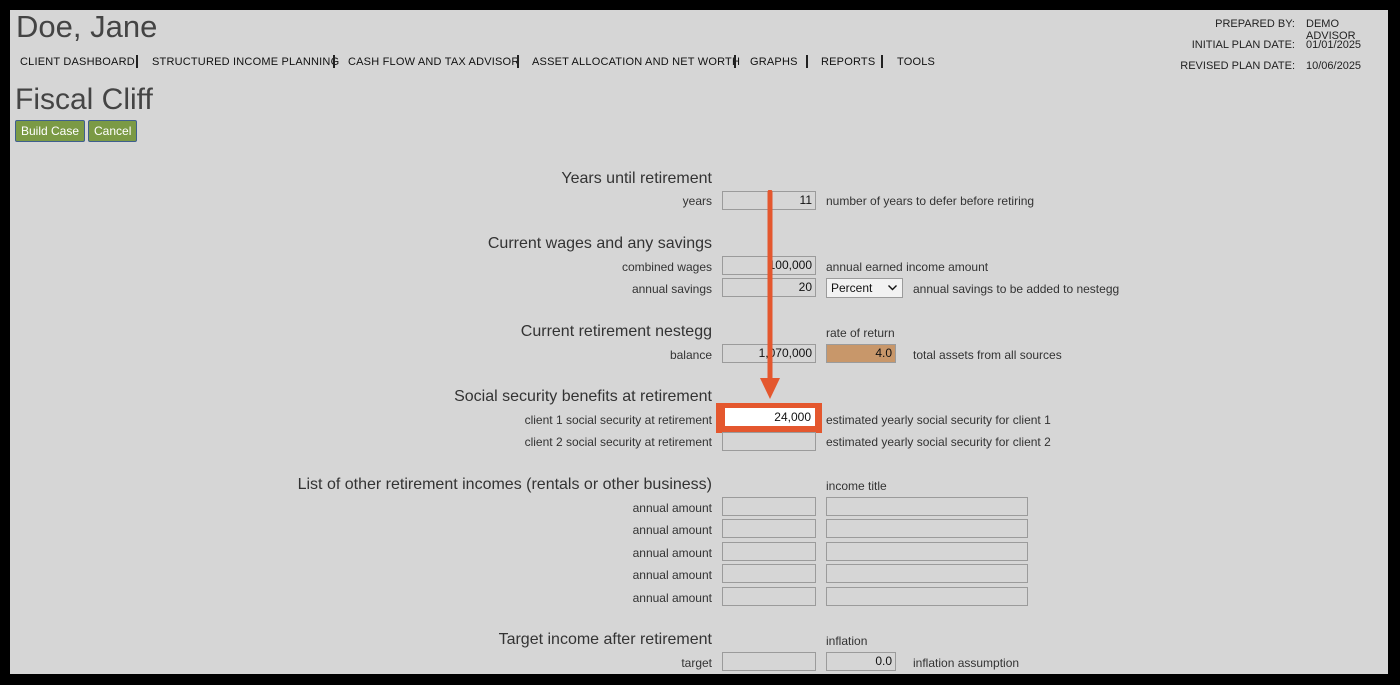 The height and width of the screenshot is (685, 1400). I want to click on nav-structured-income-planning: STRUCTURED INCOME PLANNING, so click(245, 62).